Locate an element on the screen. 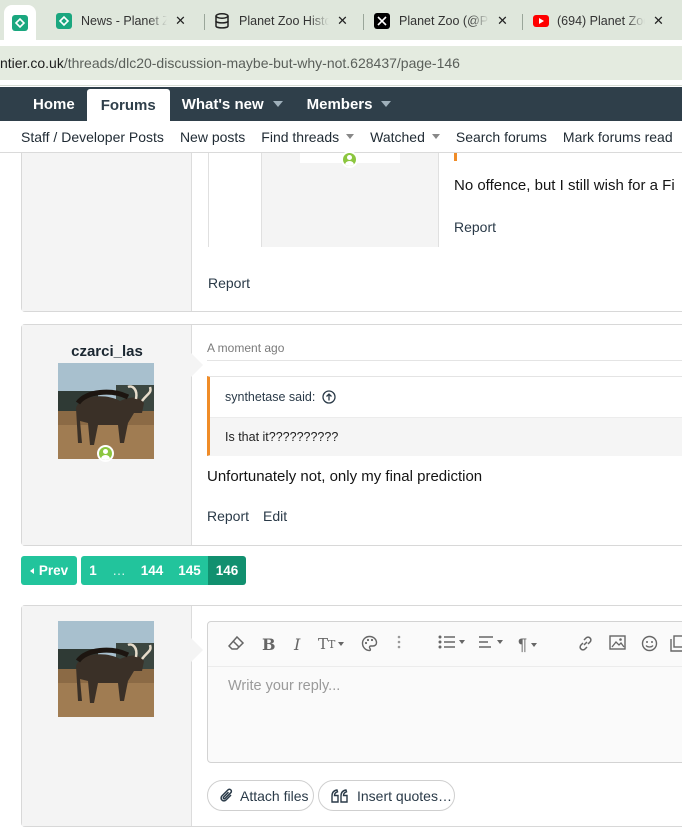  link-icon is located at coordinates (585, 643).